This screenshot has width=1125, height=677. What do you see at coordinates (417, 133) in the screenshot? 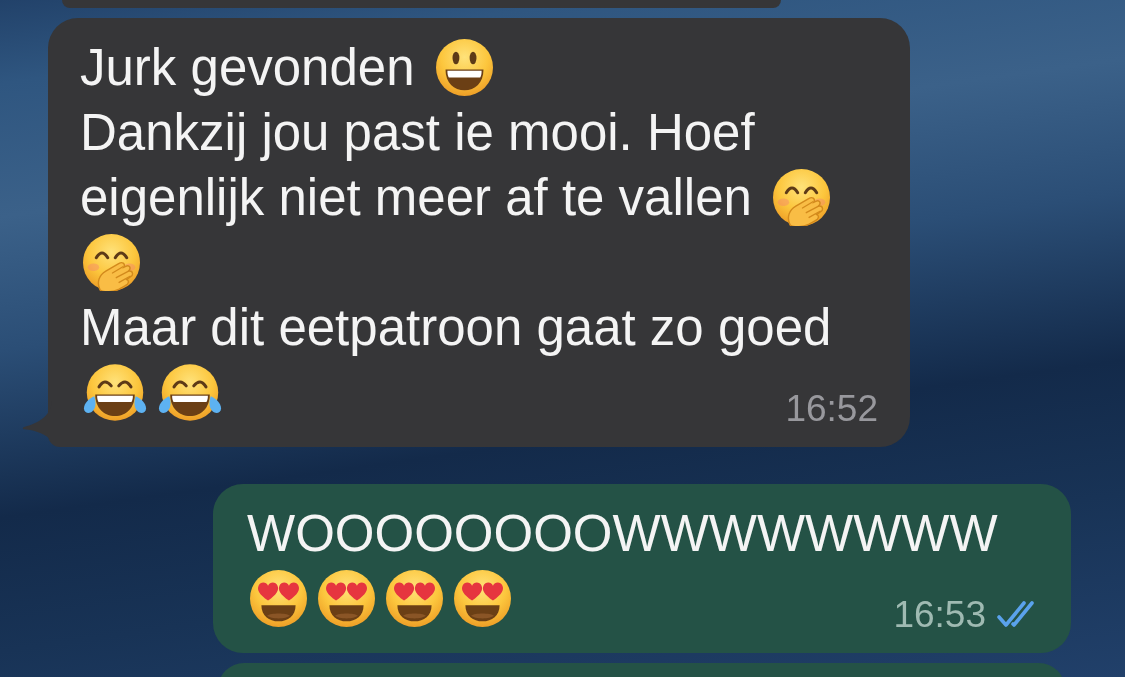
I see `message-text: Dankzij jou past ie mooi. Hoef` at bounding box center [417, 133].